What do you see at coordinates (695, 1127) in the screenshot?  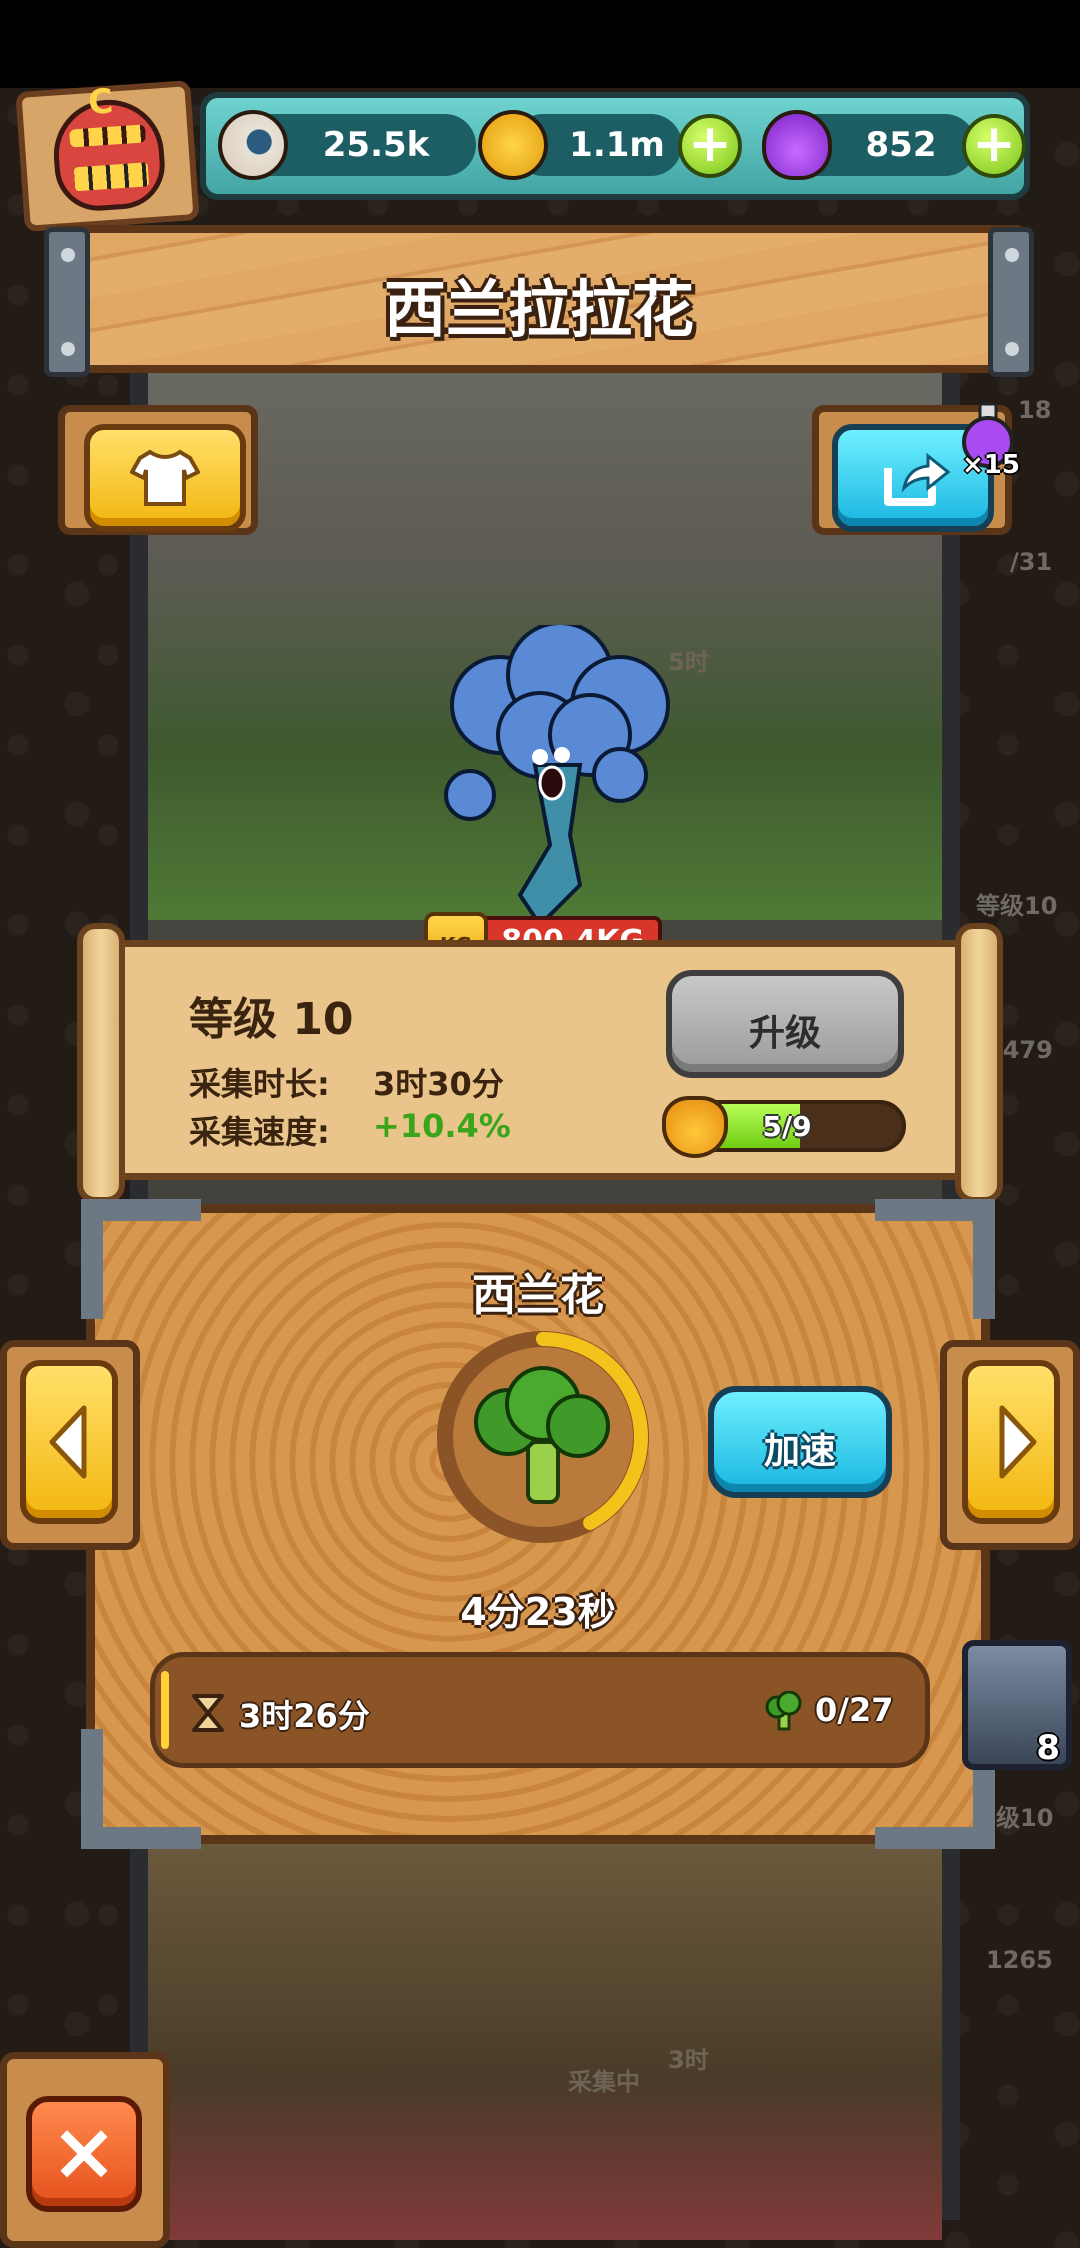 I see `horn-helmet-icon` at bounding box center [695, 1127].